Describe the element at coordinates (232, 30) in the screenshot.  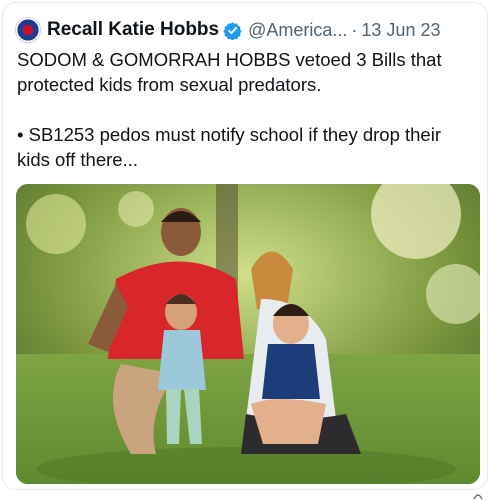
I see `verified-badge-icon` at that location.